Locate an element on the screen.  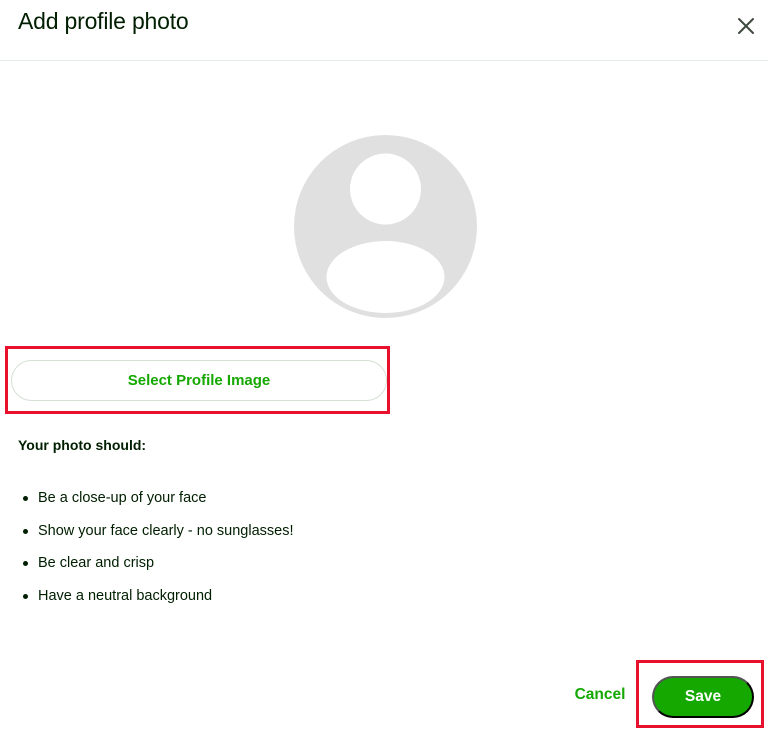
dialog-header: Add profile photo is located at coordinates (384, 30).